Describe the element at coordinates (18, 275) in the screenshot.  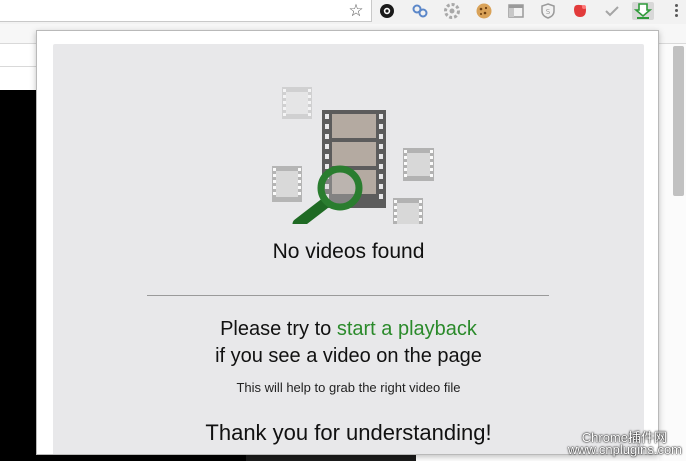
I see `page-video-area` at that location.